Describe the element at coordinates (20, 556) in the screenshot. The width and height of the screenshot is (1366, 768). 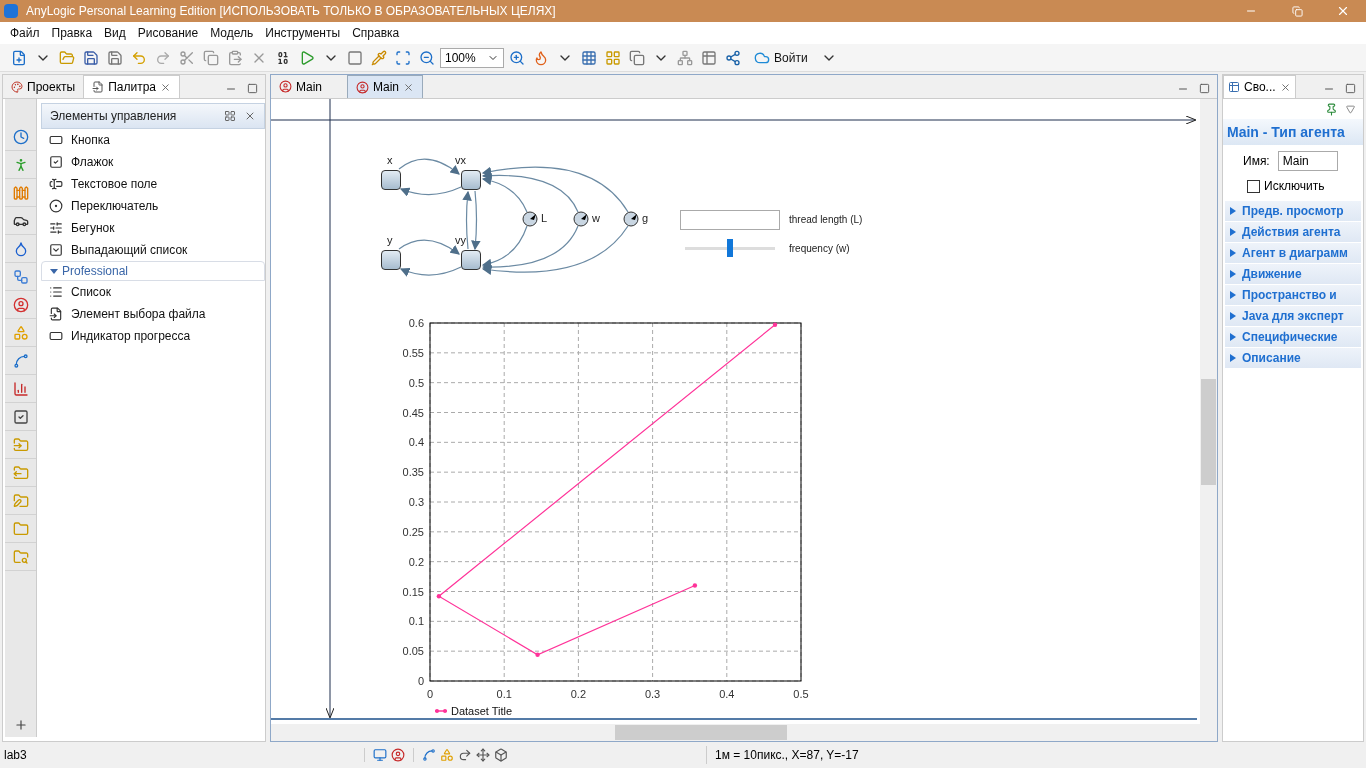
I see `folder-search-icon` at that location.